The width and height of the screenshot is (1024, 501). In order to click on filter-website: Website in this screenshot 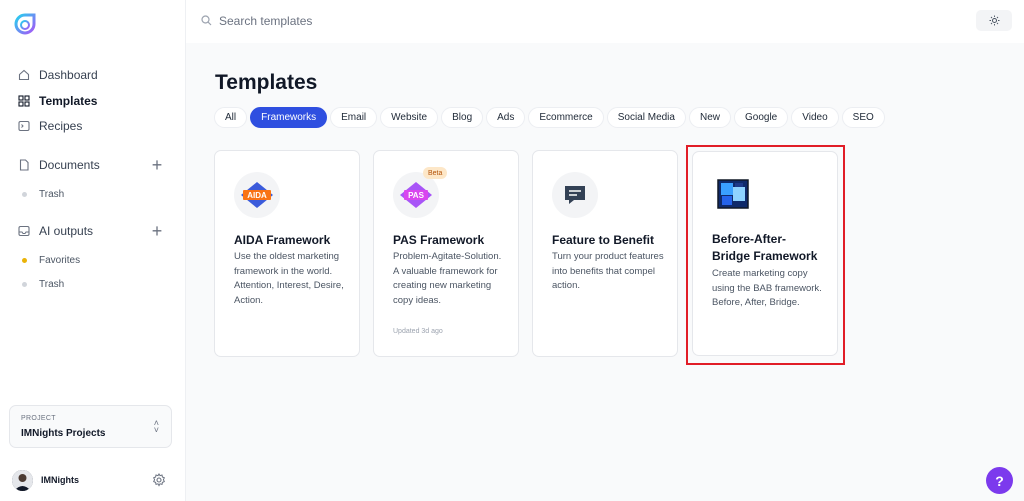, I will do `click(409, 117)`.